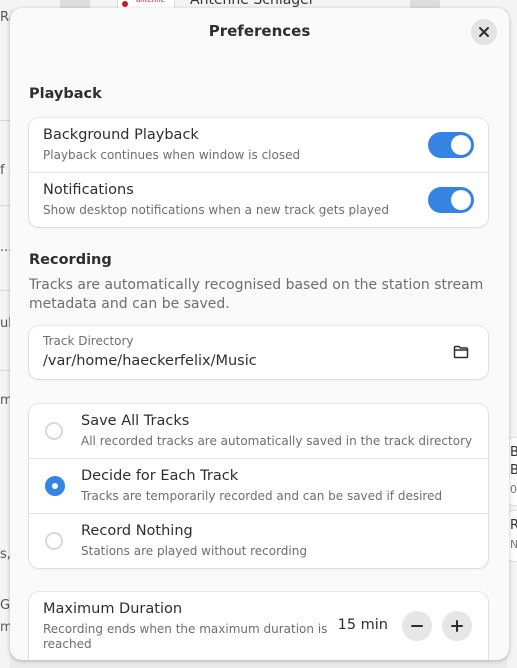 The width and height of the screenshot is (517, 668). What do you see at coordinates (70, 260) in the screenshot?
I see `recording-section-title: Recording` at bounding box center [70, 260].